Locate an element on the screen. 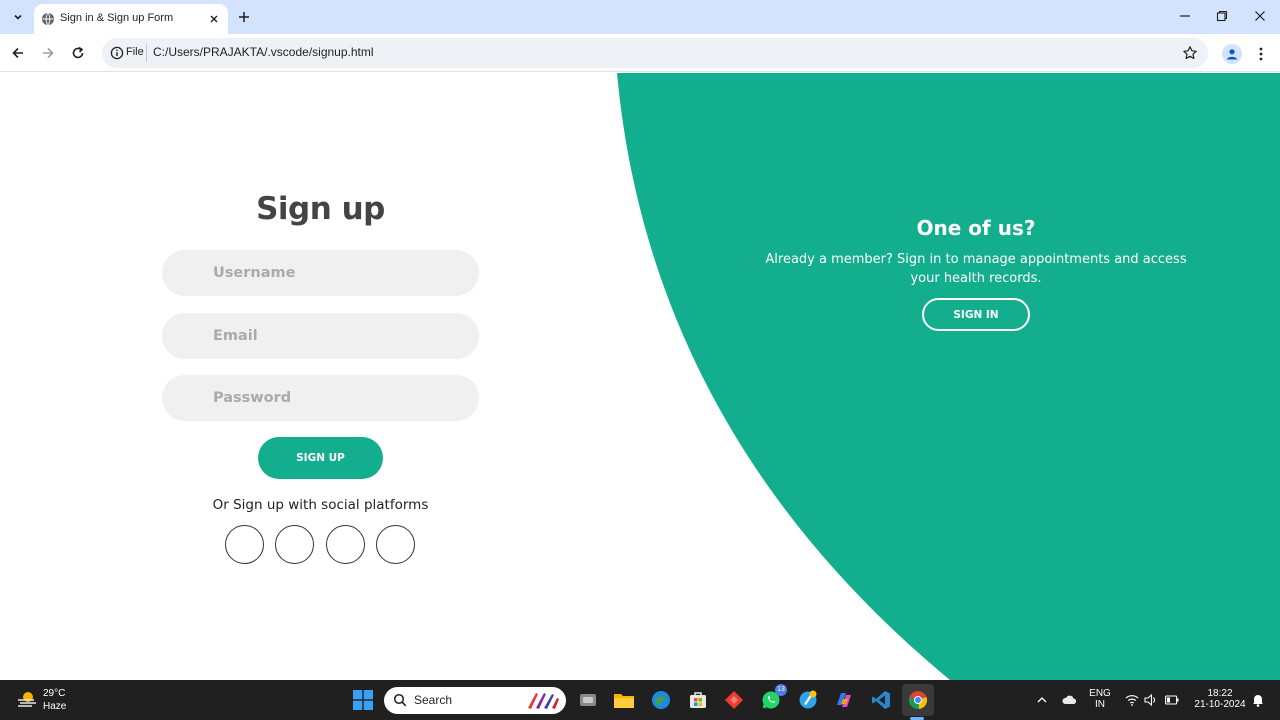  social-signup-text: Or Sign up with social platforms is located at coordinates (320, 505).